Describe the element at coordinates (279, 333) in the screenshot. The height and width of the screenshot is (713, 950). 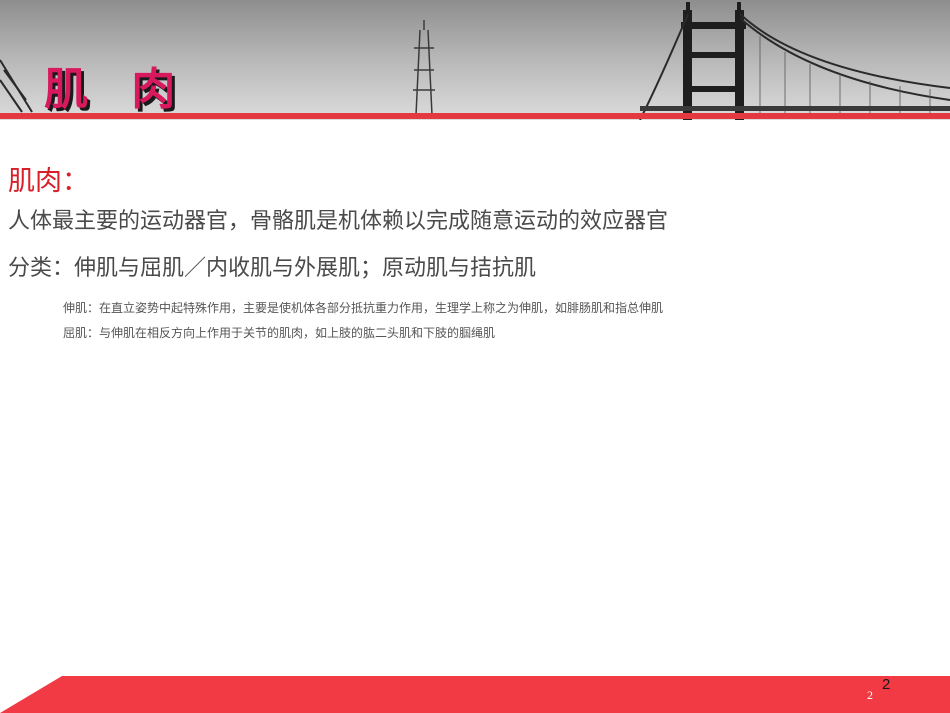
I see `note-flexor: 屈肌：与伸肌在相反方向上作用于关节的肌肉，如上肢的肱二头肌和下肢的腘绳肌` at that location.